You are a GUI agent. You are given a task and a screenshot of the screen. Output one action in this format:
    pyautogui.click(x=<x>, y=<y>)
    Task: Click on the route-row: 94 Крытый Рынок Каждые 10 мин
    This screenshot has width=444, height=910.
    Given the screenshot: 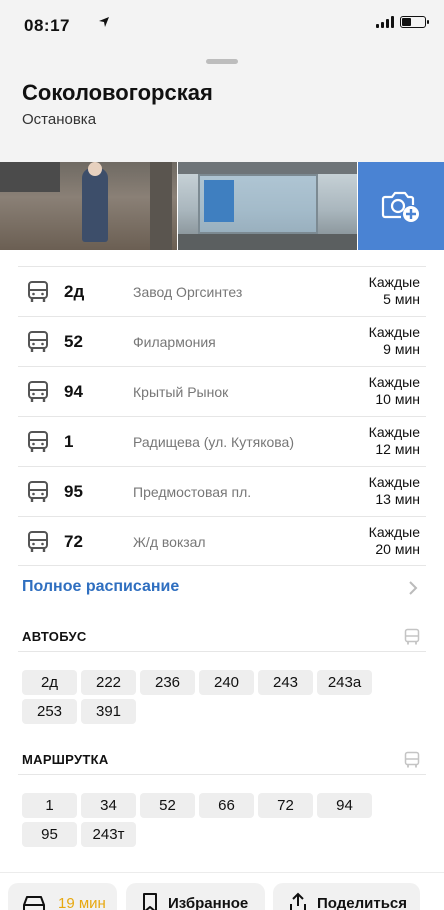 What is the action you would take?
    pyautogui.click(x=222, y=391)
    